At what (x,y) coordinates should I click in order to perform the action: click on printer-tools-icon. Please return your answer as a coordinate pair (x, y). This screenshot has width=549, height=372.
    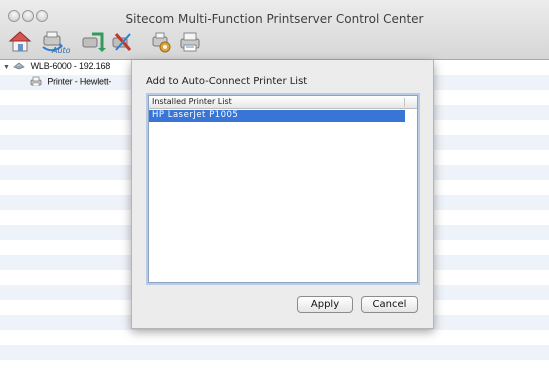
    Looking at the image, I should click on (190, 42).